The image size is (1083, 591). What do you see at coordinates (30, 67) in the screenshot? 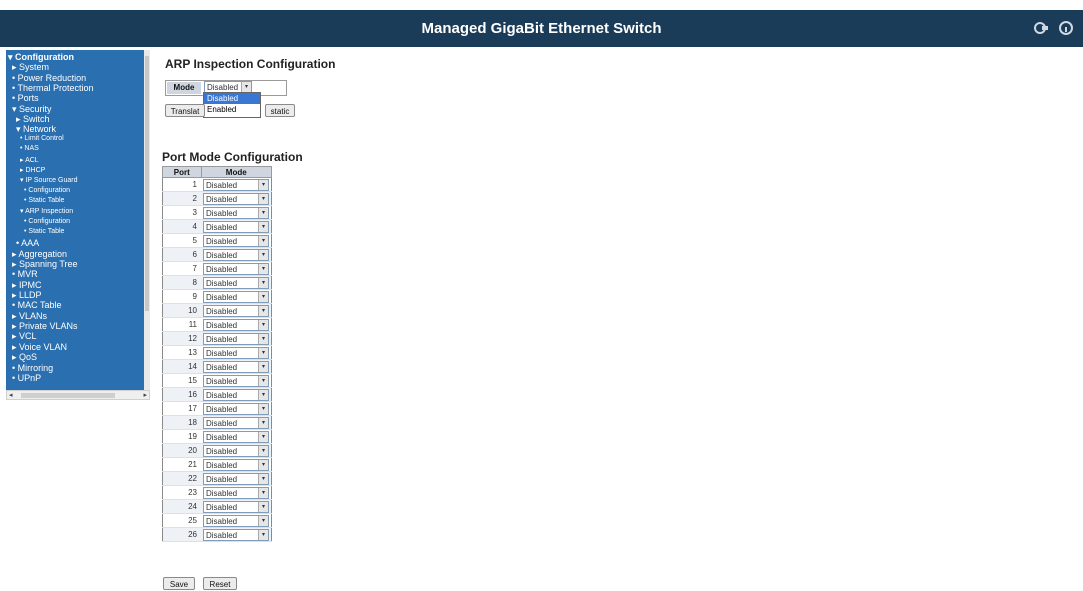
I see `sidebar-item: ▸ System` at bounding box center [30, 67].